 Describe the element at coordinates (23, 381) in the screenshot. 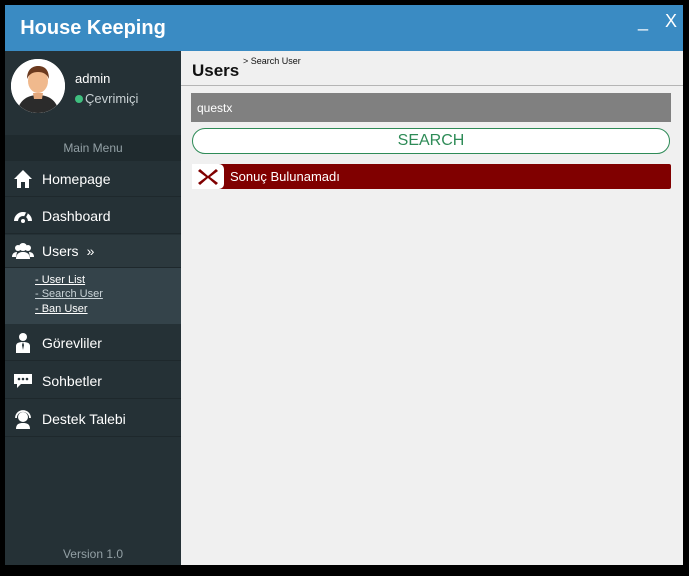

I see `chat-icon` at that location.